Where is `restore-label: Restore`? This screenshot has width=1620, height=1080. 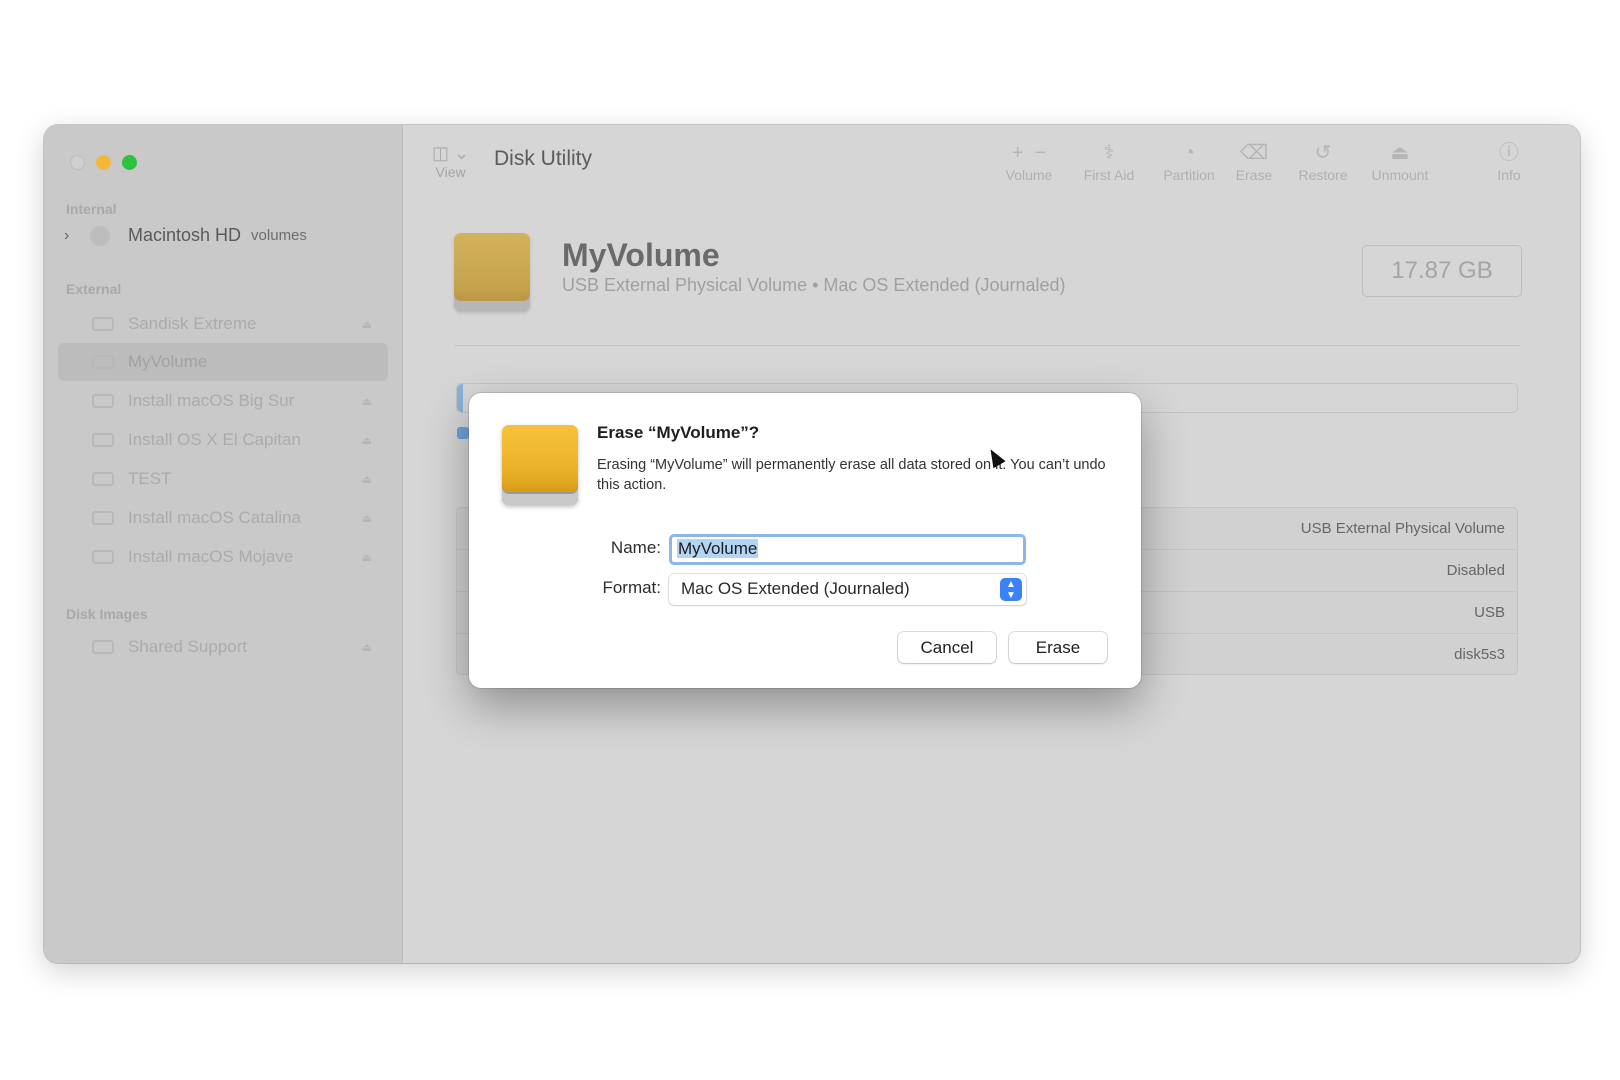
restore-label: Restore is located at coordinates (1323, 175).